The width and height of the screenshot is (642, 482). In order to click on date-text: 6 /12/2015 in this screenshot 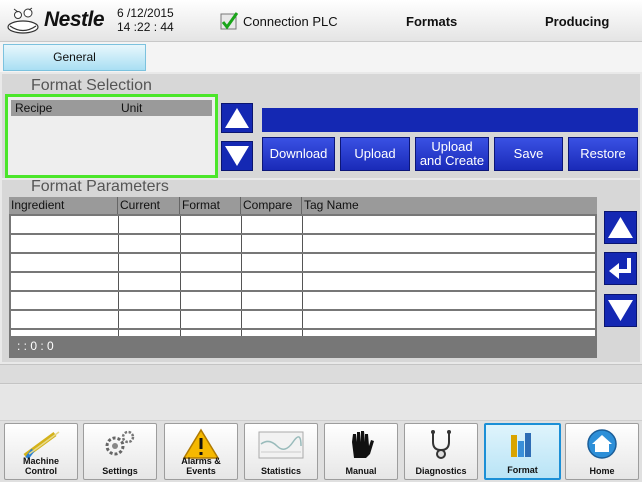, I will do `click(145, 13)`.